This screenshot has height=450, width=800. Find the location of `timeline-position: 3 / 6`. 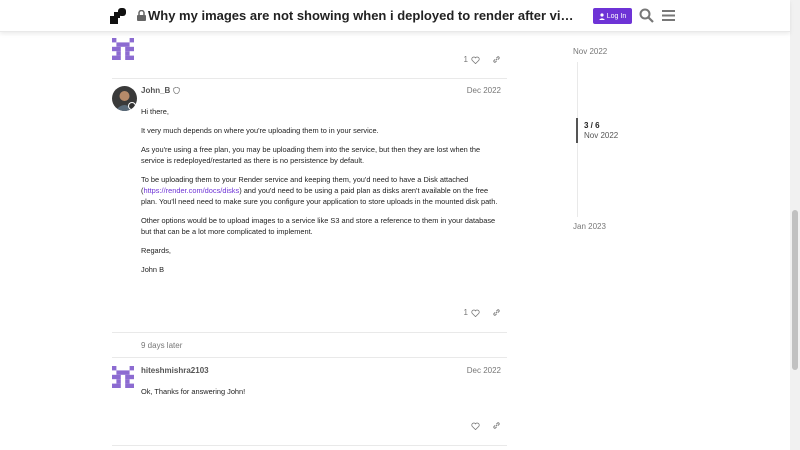

timeline-position: 3 / 6 is located at coordinates (592, 125).